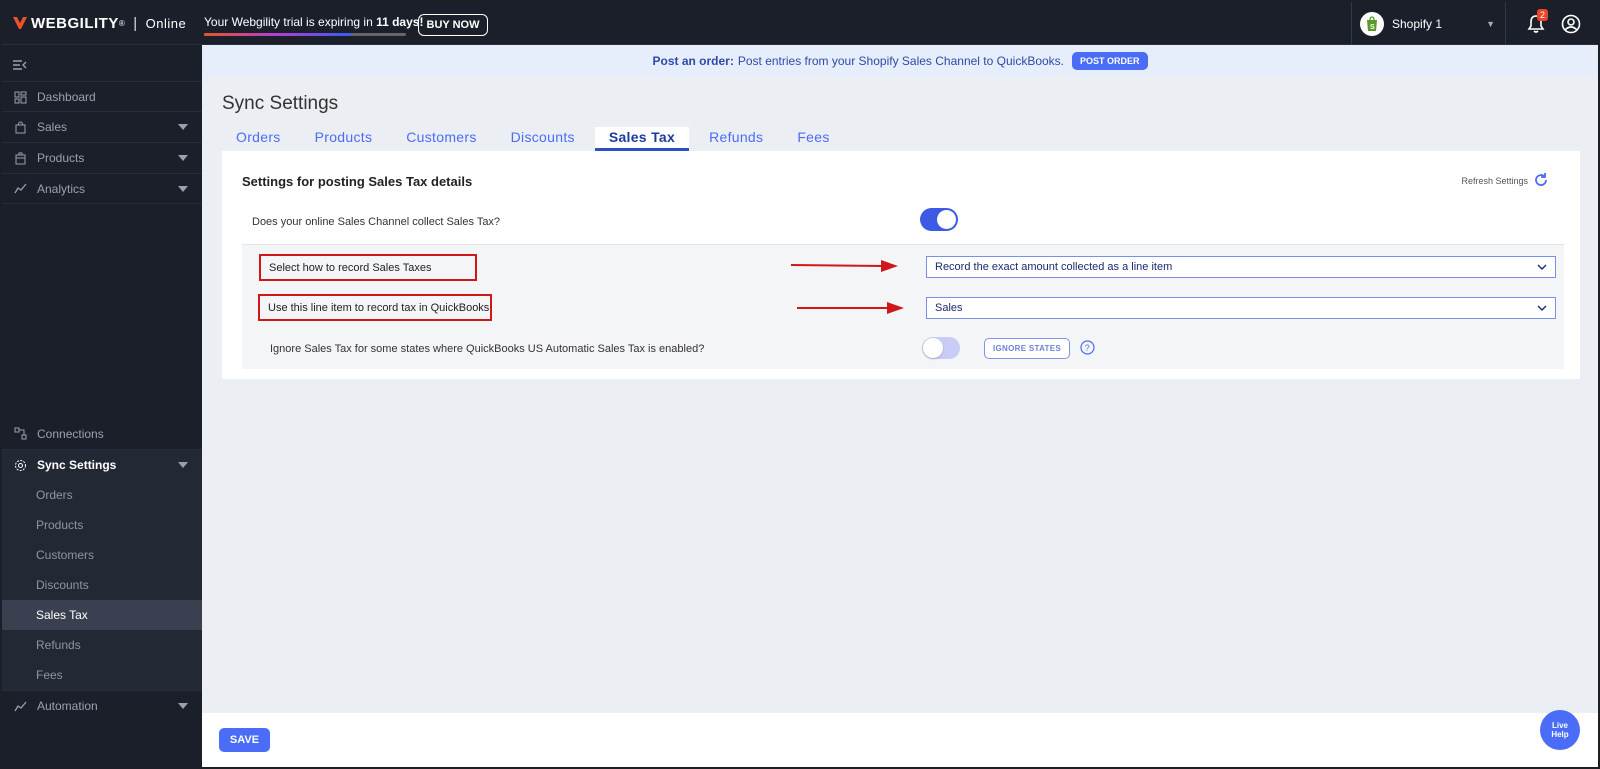 The height and width of the screenshot is (769, 1600). I want to click on ignore-states-button: IGNORE STATES, so click(1027, 348).